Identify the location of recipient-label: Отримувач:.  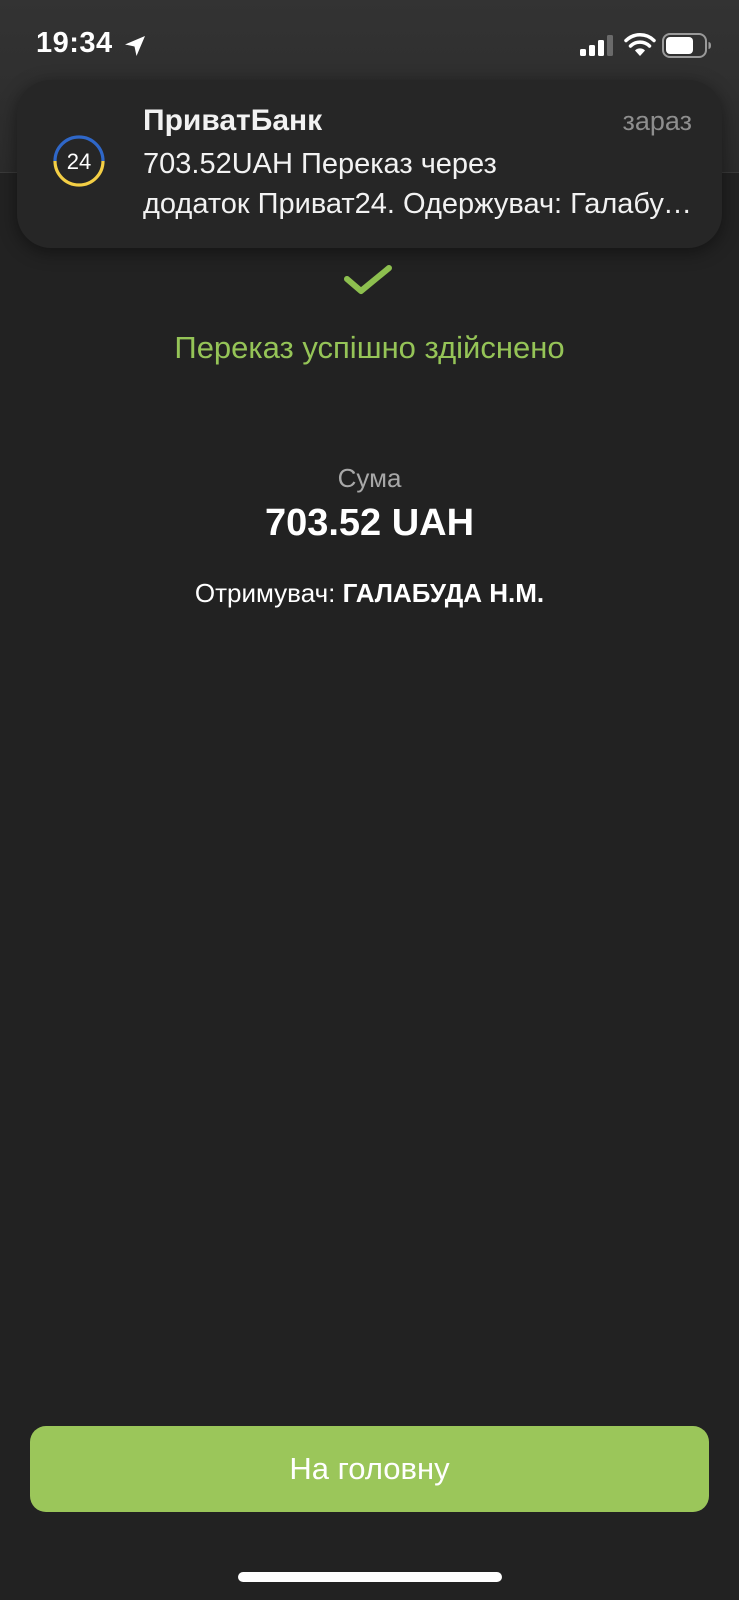
(265, 593).